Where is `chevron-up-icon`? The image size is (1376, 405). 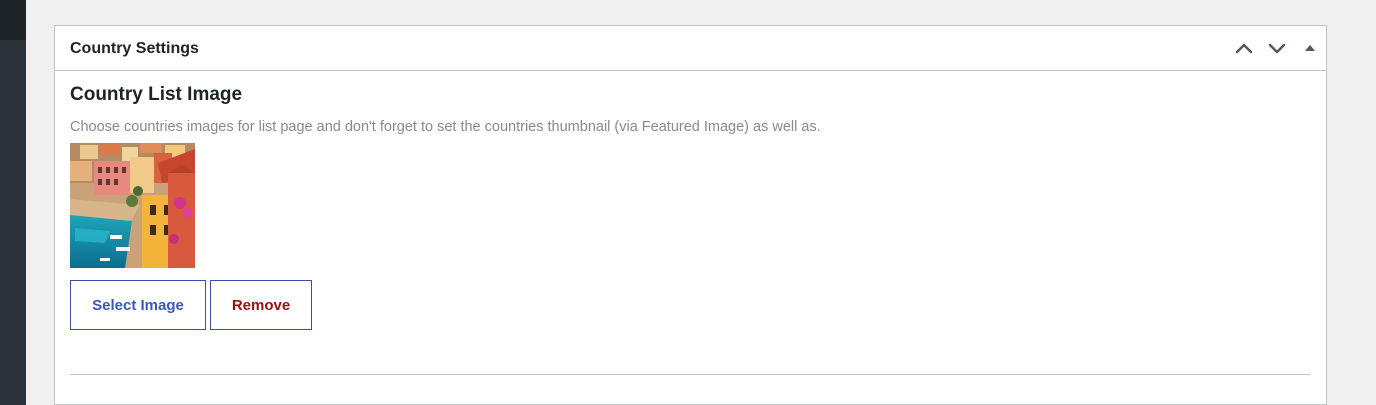
chevron-up-icon is located at coordinates (1243, 48).